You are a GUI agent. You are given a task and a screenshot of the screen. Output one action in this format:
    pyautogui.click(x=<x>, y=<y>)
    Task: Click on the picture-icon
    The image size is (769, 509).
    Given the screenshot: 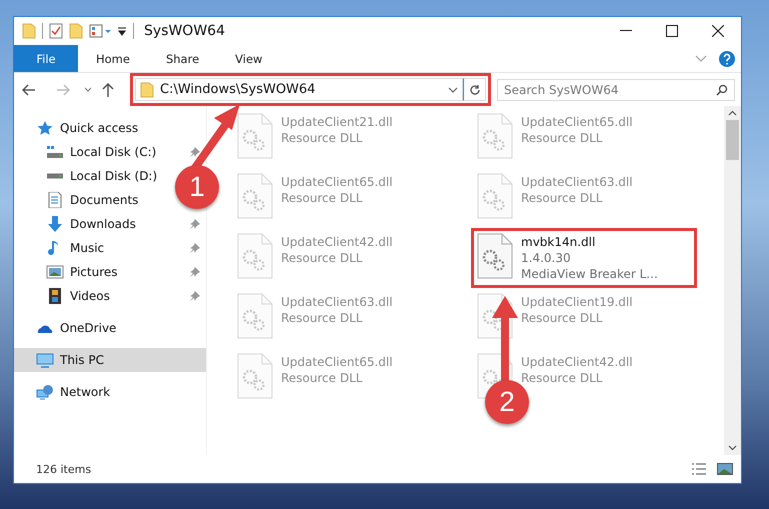 What is the action you would take?
    pyautogui.click(x=55, y=272)
    